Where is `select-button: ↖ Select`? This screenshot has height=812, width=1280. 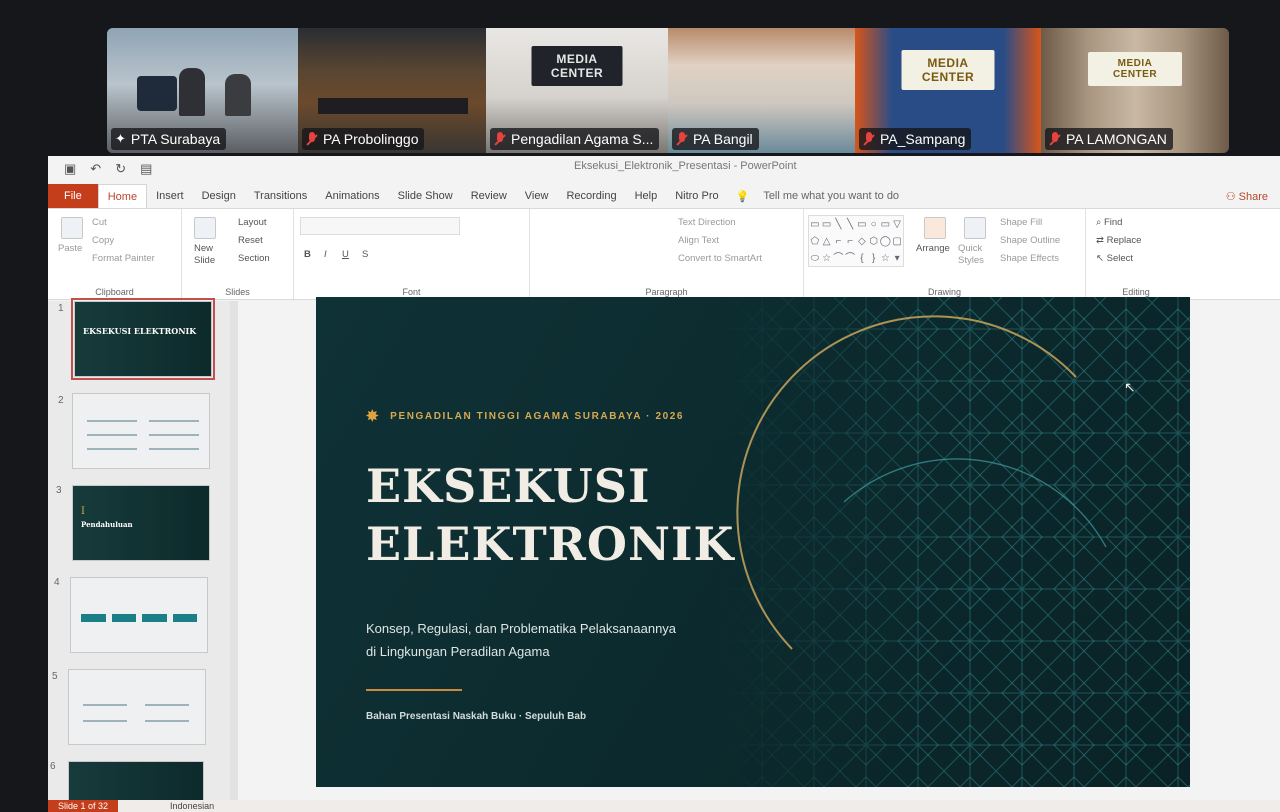
select-button: ↖ Select is located at coordinates (1114, 258).